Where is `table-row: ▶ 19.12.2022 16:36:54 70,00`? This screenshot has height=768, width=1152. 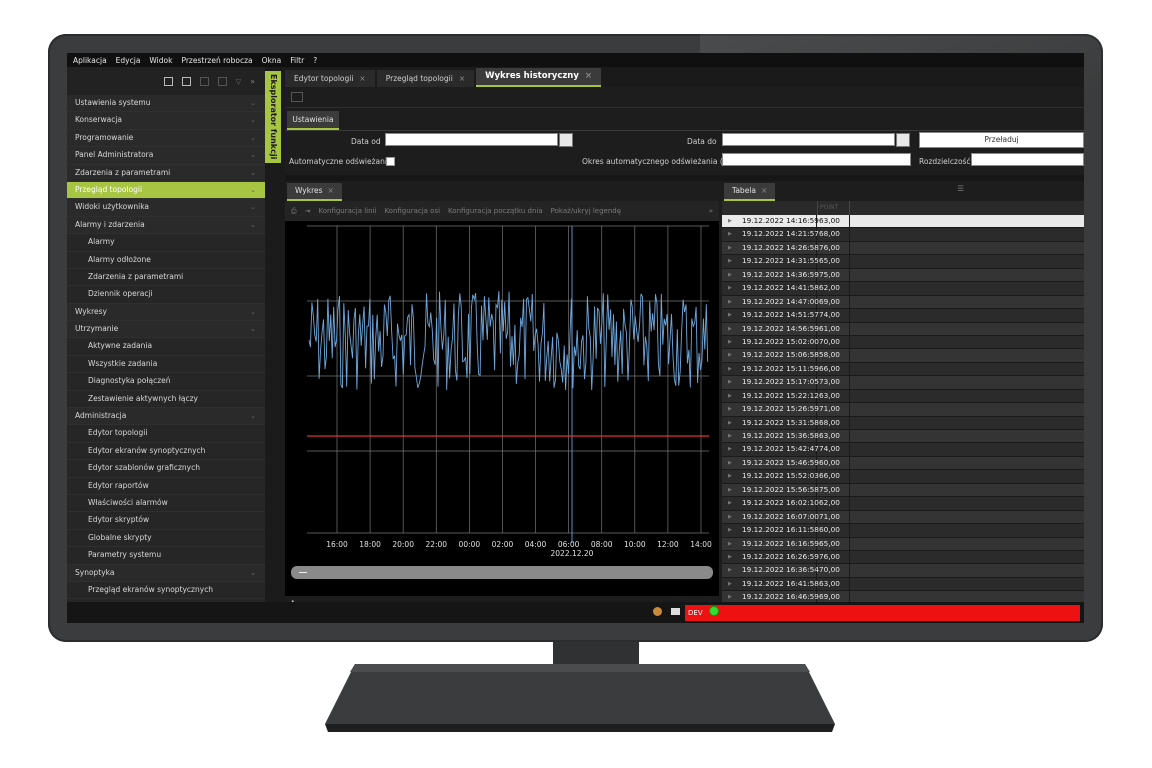 table-row: ▶ 19.12.2022 16:36:54 70,00 is located at coordinates (903, 571).